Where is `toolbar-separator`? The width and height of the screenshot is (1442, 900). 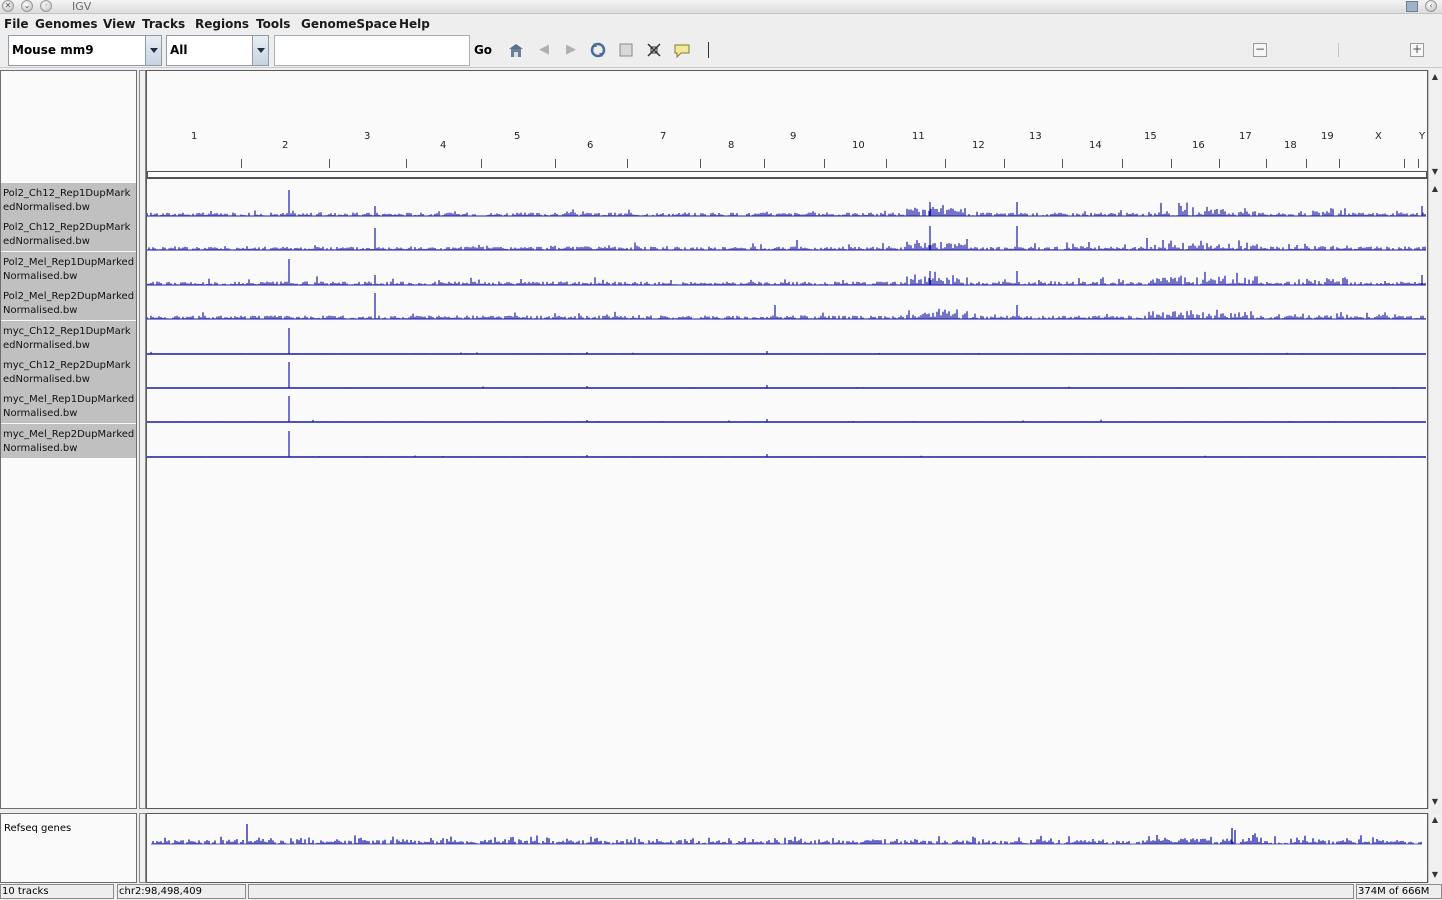
toolbar-separator is located at coordinates (708, 50).